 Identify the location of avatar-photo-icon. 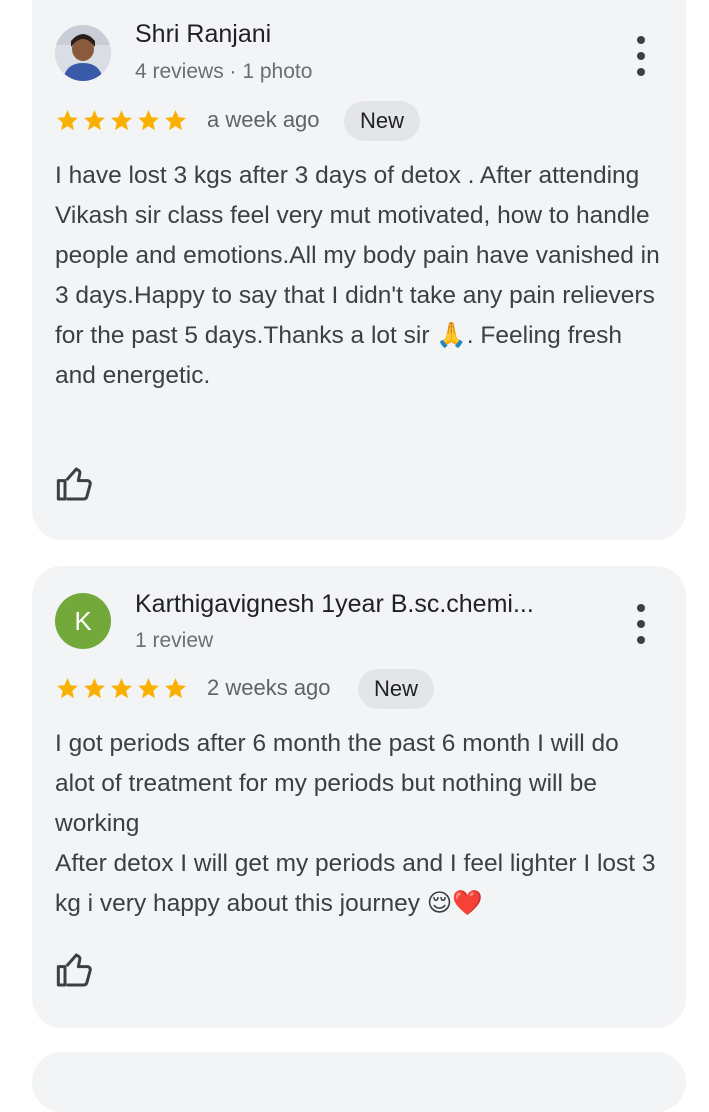
(83, 53).